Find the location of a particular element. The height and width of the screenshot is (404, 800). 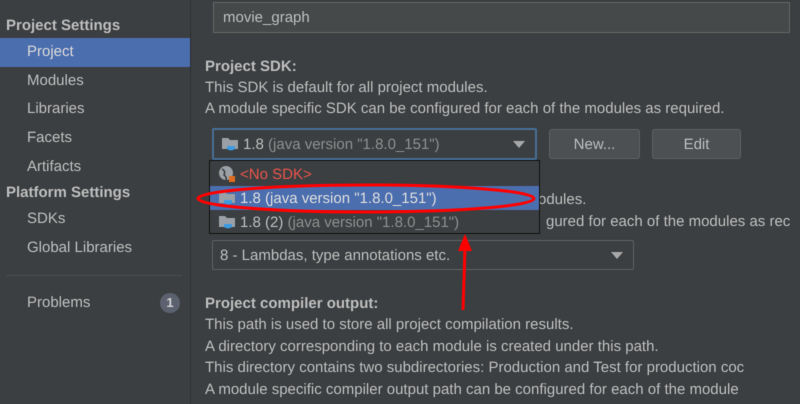

sidebar-item: Project is located at coordinates (95, 52).